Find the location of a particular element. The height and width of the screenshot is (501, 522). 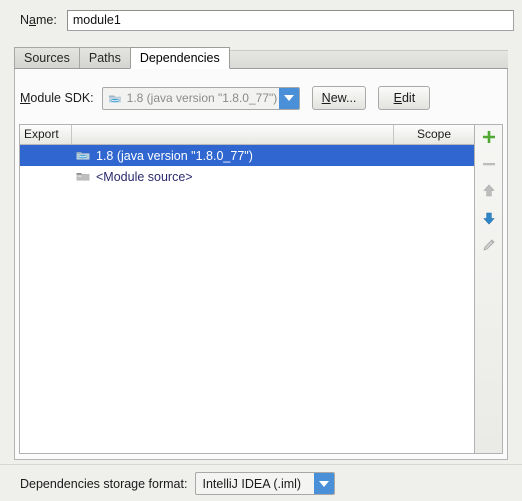

edit-sdk-button-label: dit is located at coordinates (408, 98).